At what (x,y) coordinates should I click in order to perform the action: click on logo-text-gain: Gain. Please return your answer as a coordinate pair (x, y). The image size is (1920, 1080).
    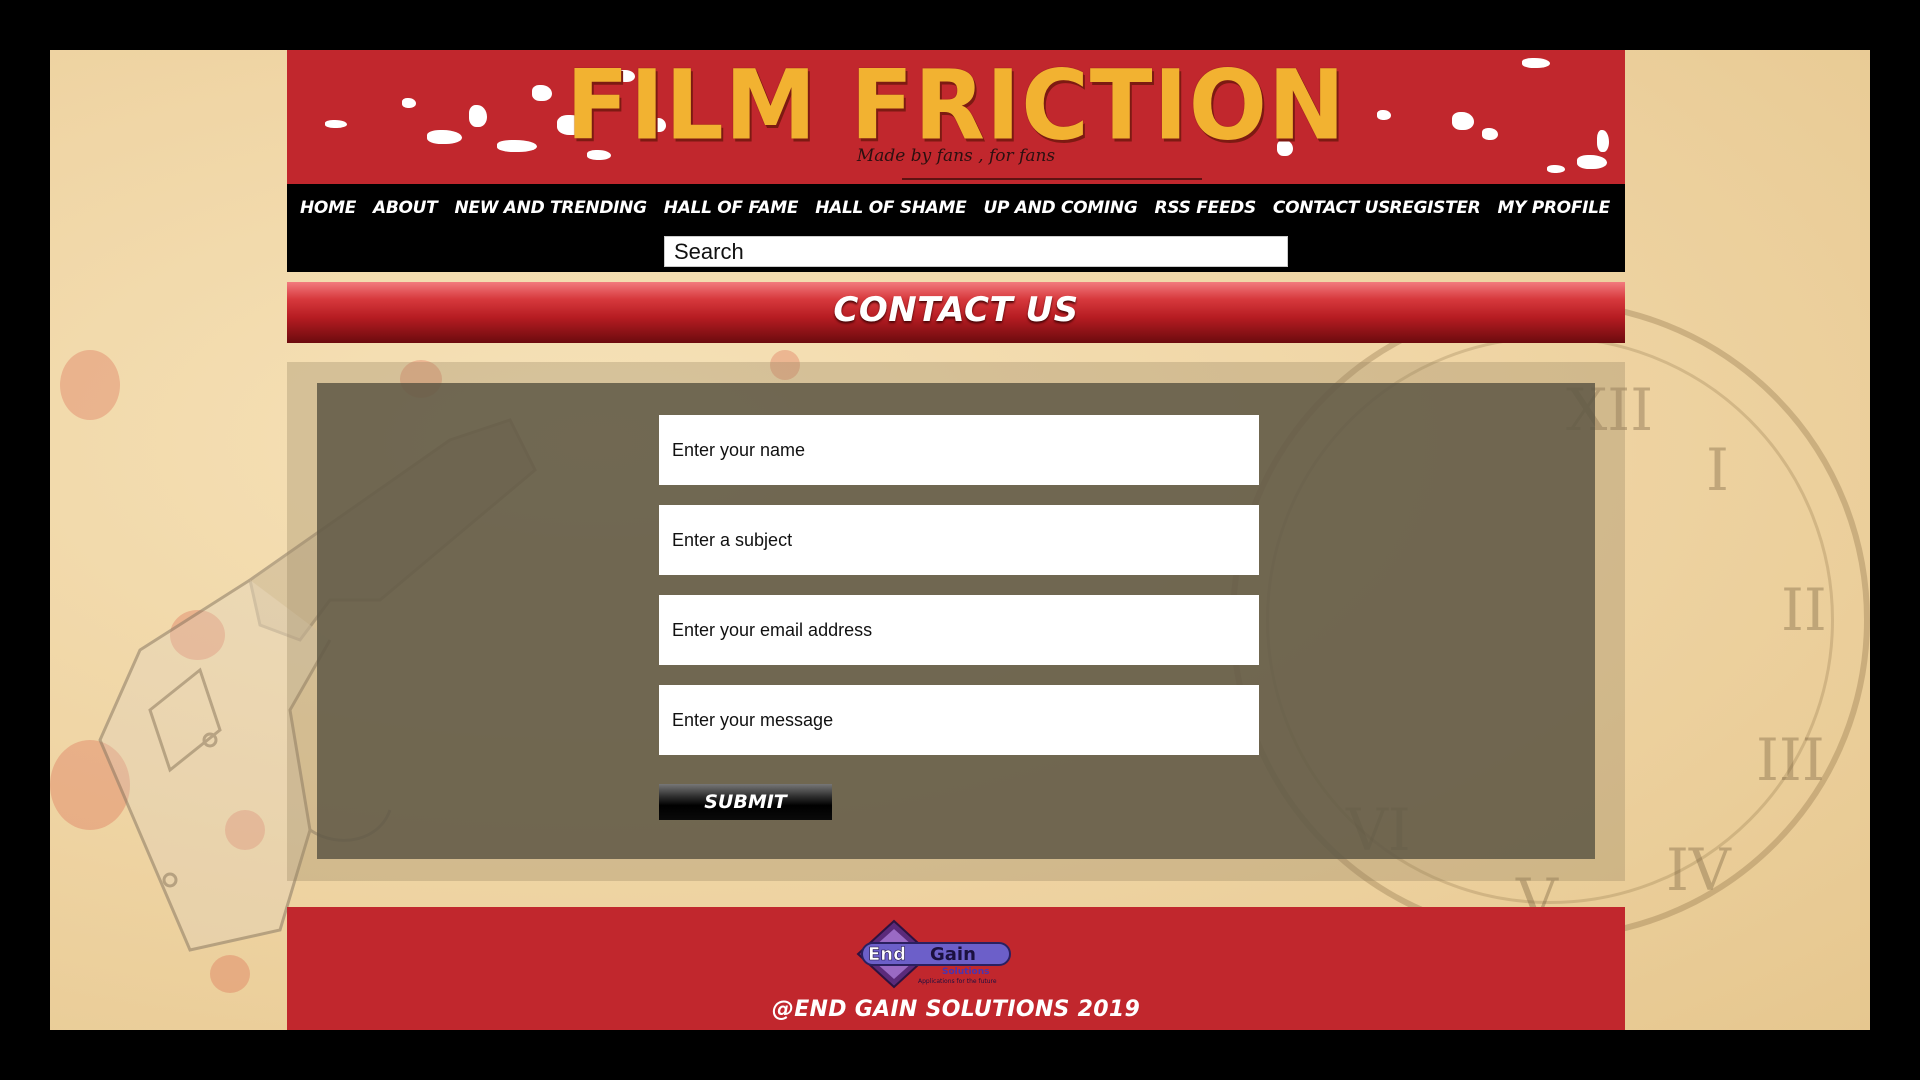
    Looking at the image, I should click on (953, 954).